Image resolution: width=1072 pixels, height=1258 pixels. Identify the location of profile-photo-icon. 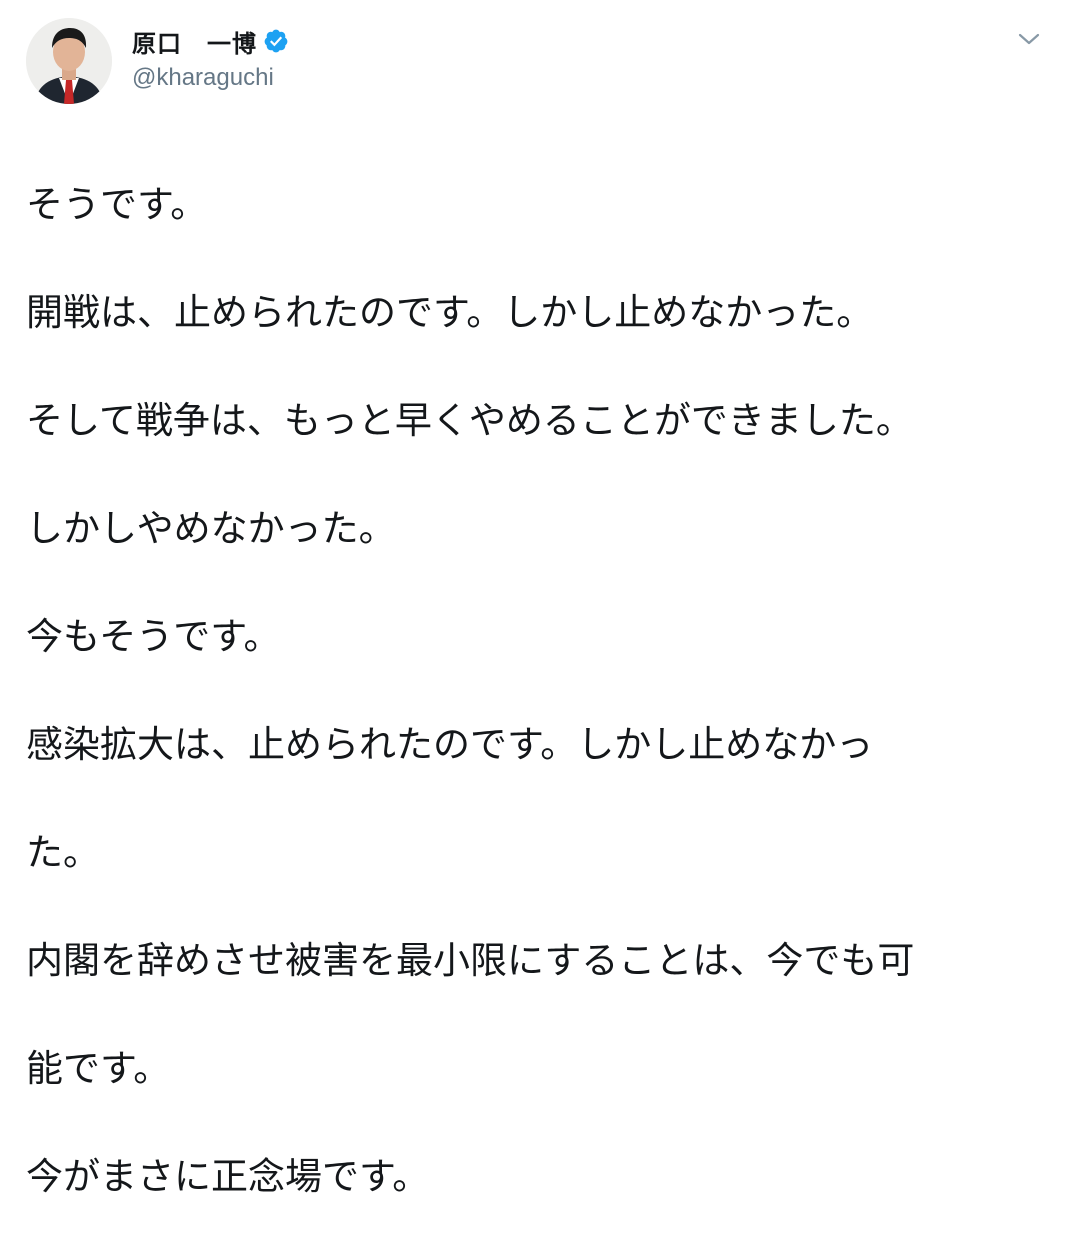
(69, 61).